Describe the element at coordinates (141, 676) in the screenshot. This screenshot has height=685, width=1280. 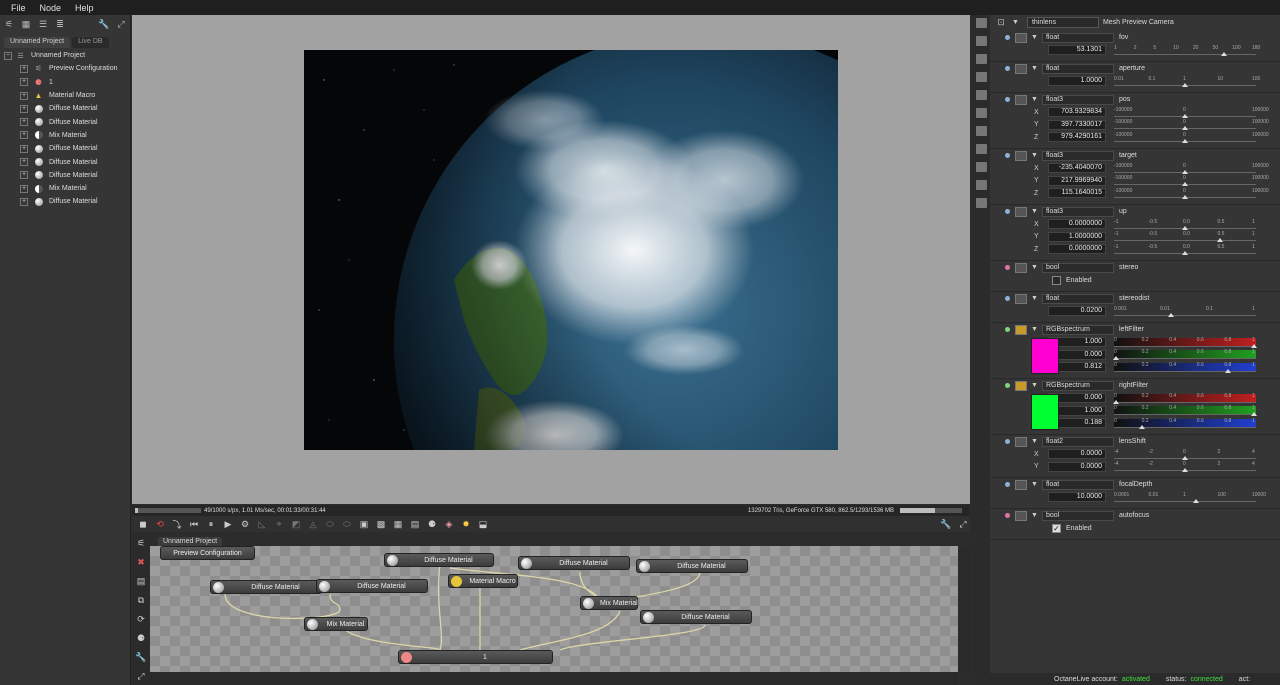
I see `nodegraph-expand-icon: ⤢` at that location.